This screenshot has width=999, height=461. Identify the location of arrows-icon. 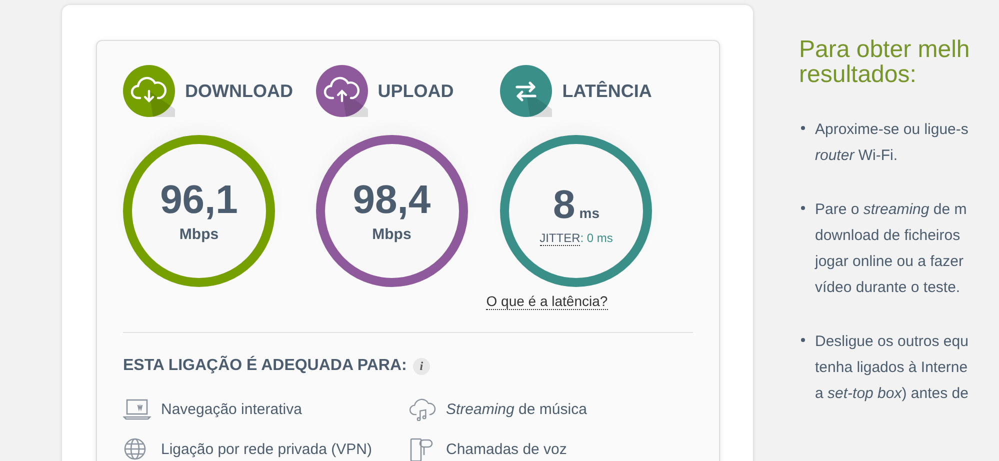
(526, 91).